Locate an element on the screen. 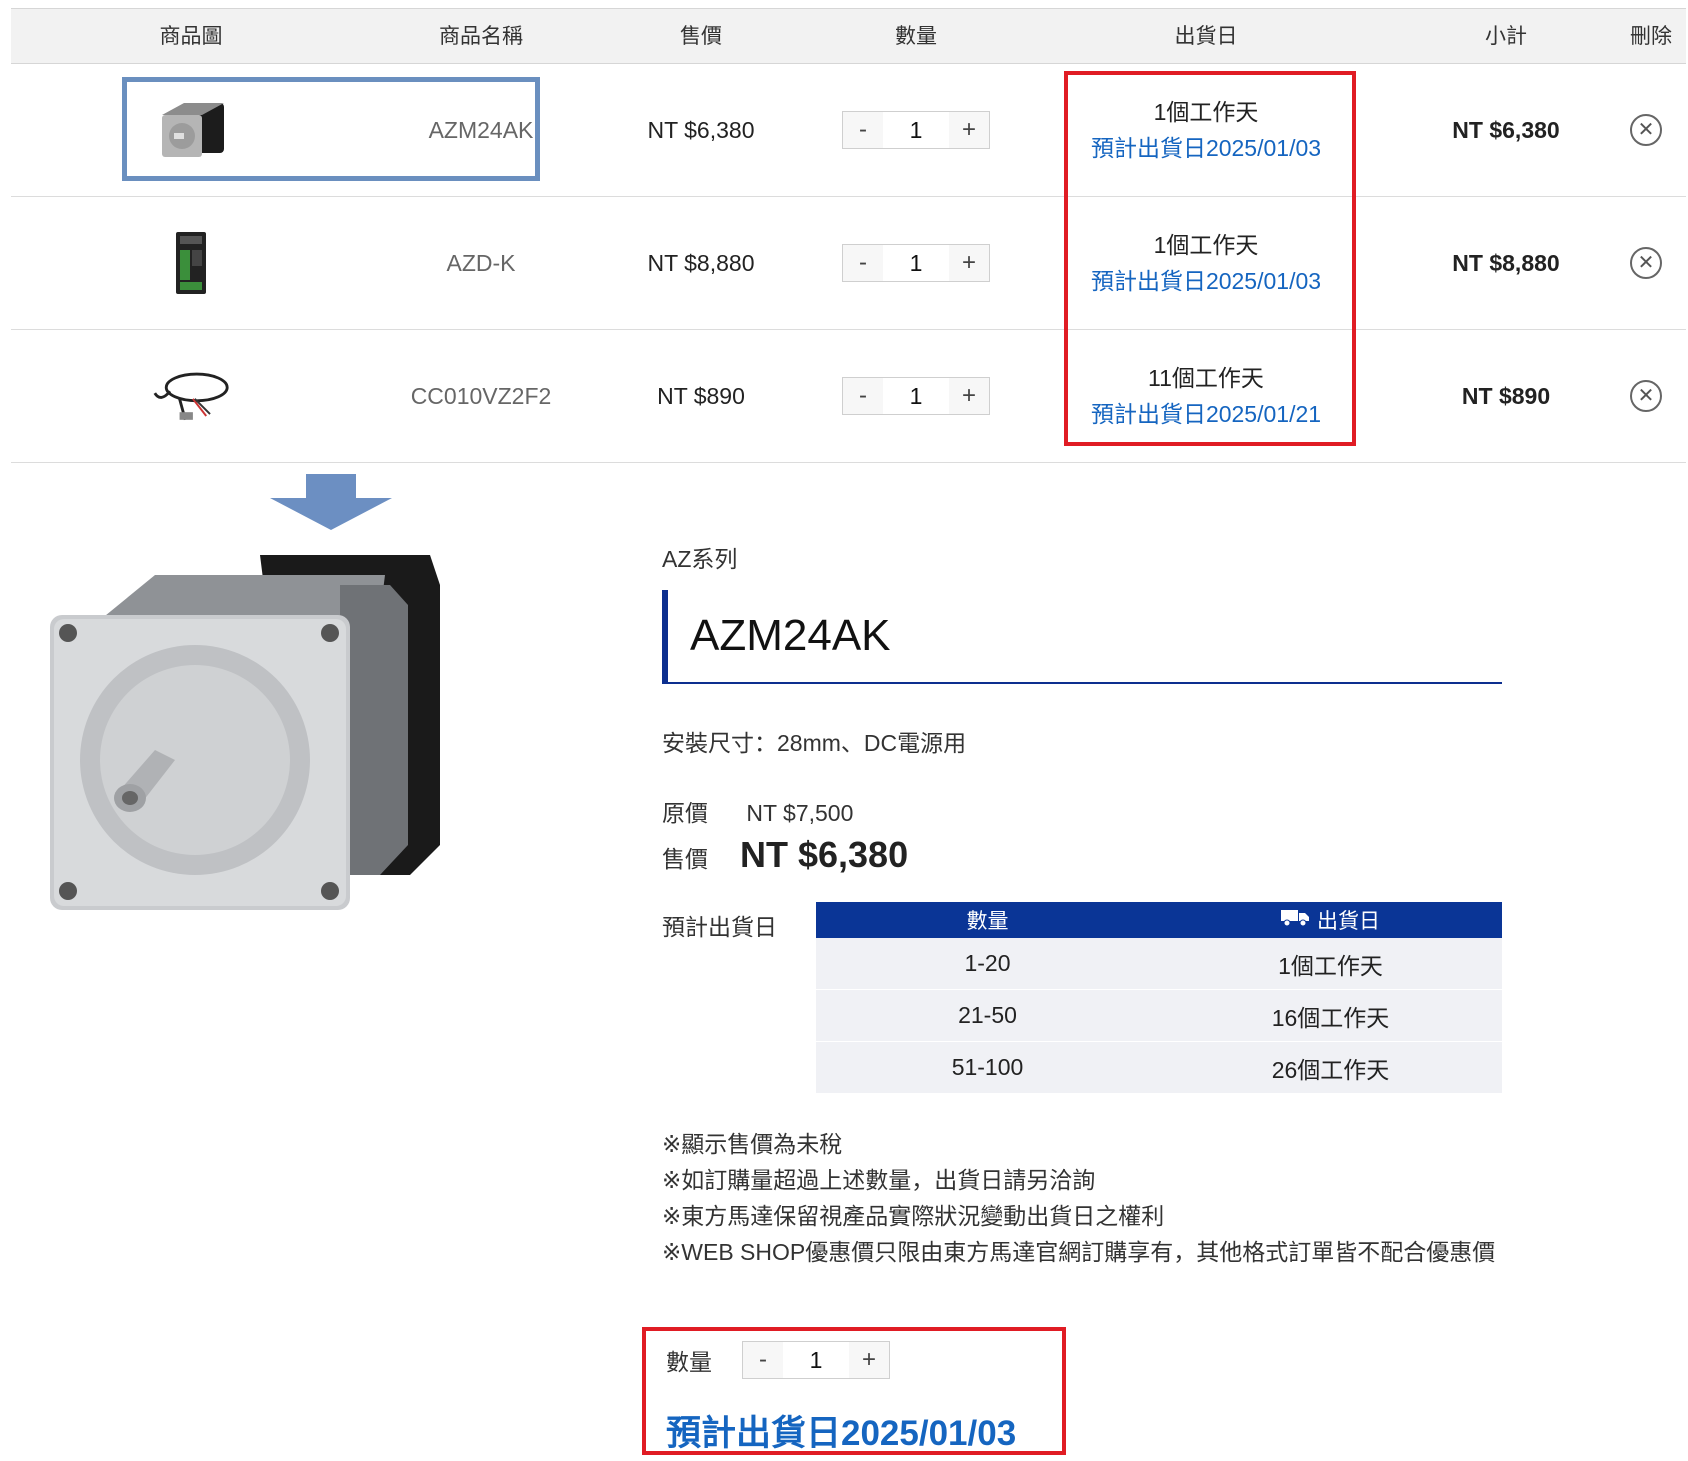 The height and width of the screenshot is (1461, 1688). table-row: 51-100 26個工作天 is located at coordinates (1159, 1068).